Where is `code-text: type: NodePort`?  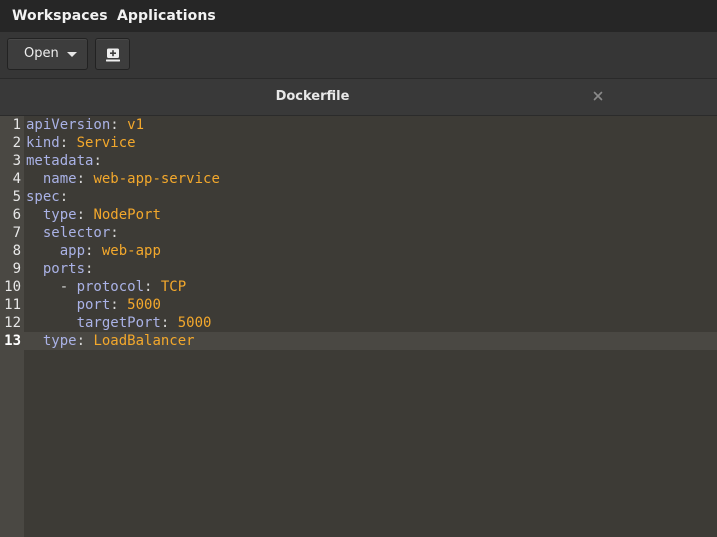 code-text: type: NodePort is located at coordinates (93, 215).